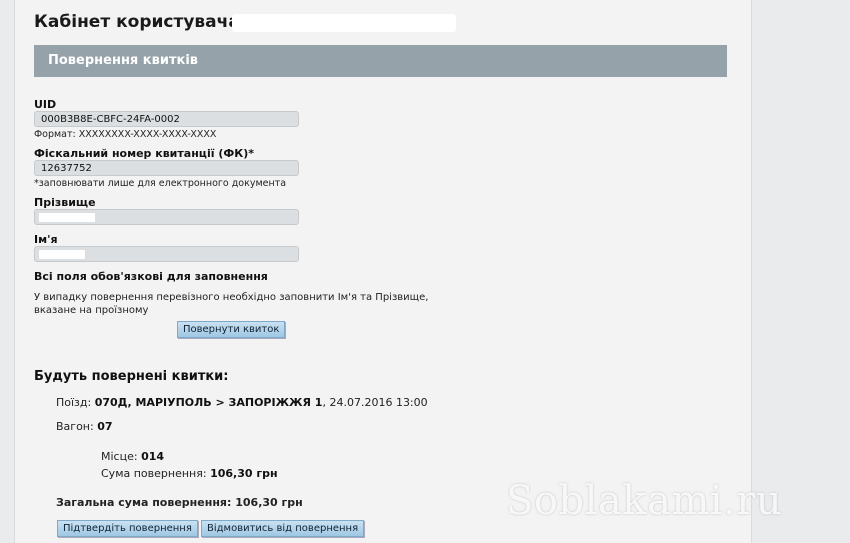 Image resolution: width=850 pixels, height=543 pixels. What do you see at coordinates (46, 239) in the screenshot?
I see `name-label: Ім'я` at bounding box center [46, 239].